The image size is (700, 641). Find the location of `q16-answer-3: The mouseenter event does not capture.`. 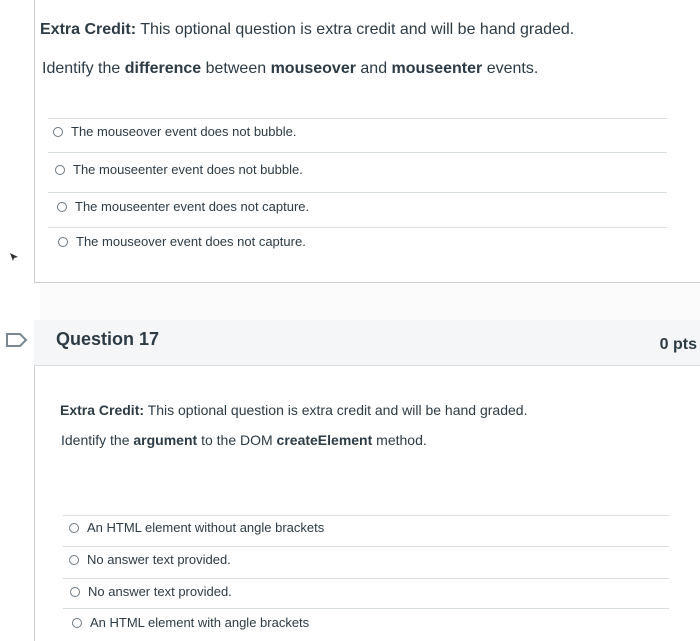

q16-answer-3: The mouseenter event does not capture. is located at coordinates (183, 206).